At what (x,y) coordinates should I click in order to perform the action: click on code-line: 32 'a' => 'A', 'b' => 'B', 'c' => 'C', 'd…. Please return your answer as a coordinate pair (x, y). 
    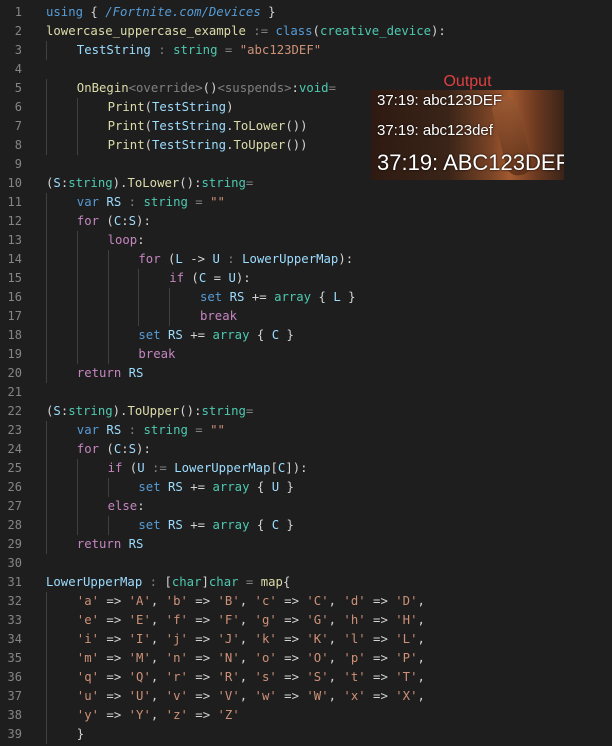
    Looking at the image, I should click on (306, 601).